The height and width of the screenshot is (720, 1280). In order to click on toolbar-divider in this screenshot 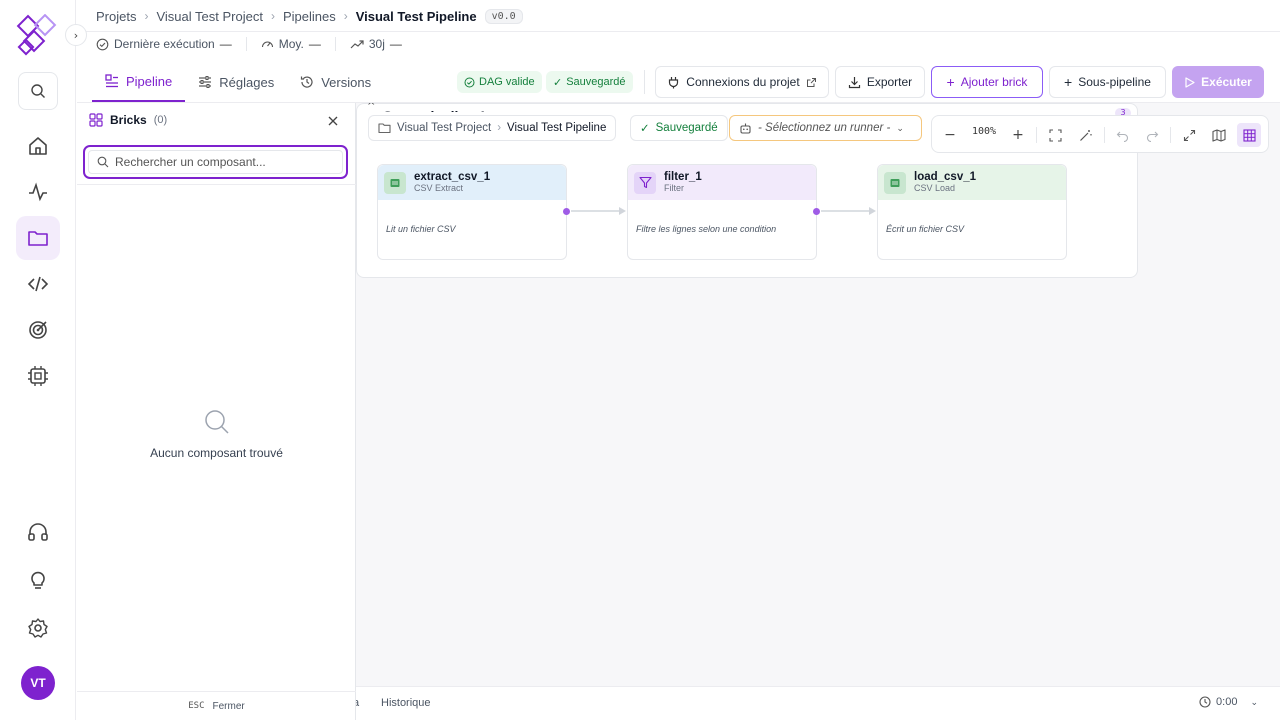, I will do `click(644, 82)`.